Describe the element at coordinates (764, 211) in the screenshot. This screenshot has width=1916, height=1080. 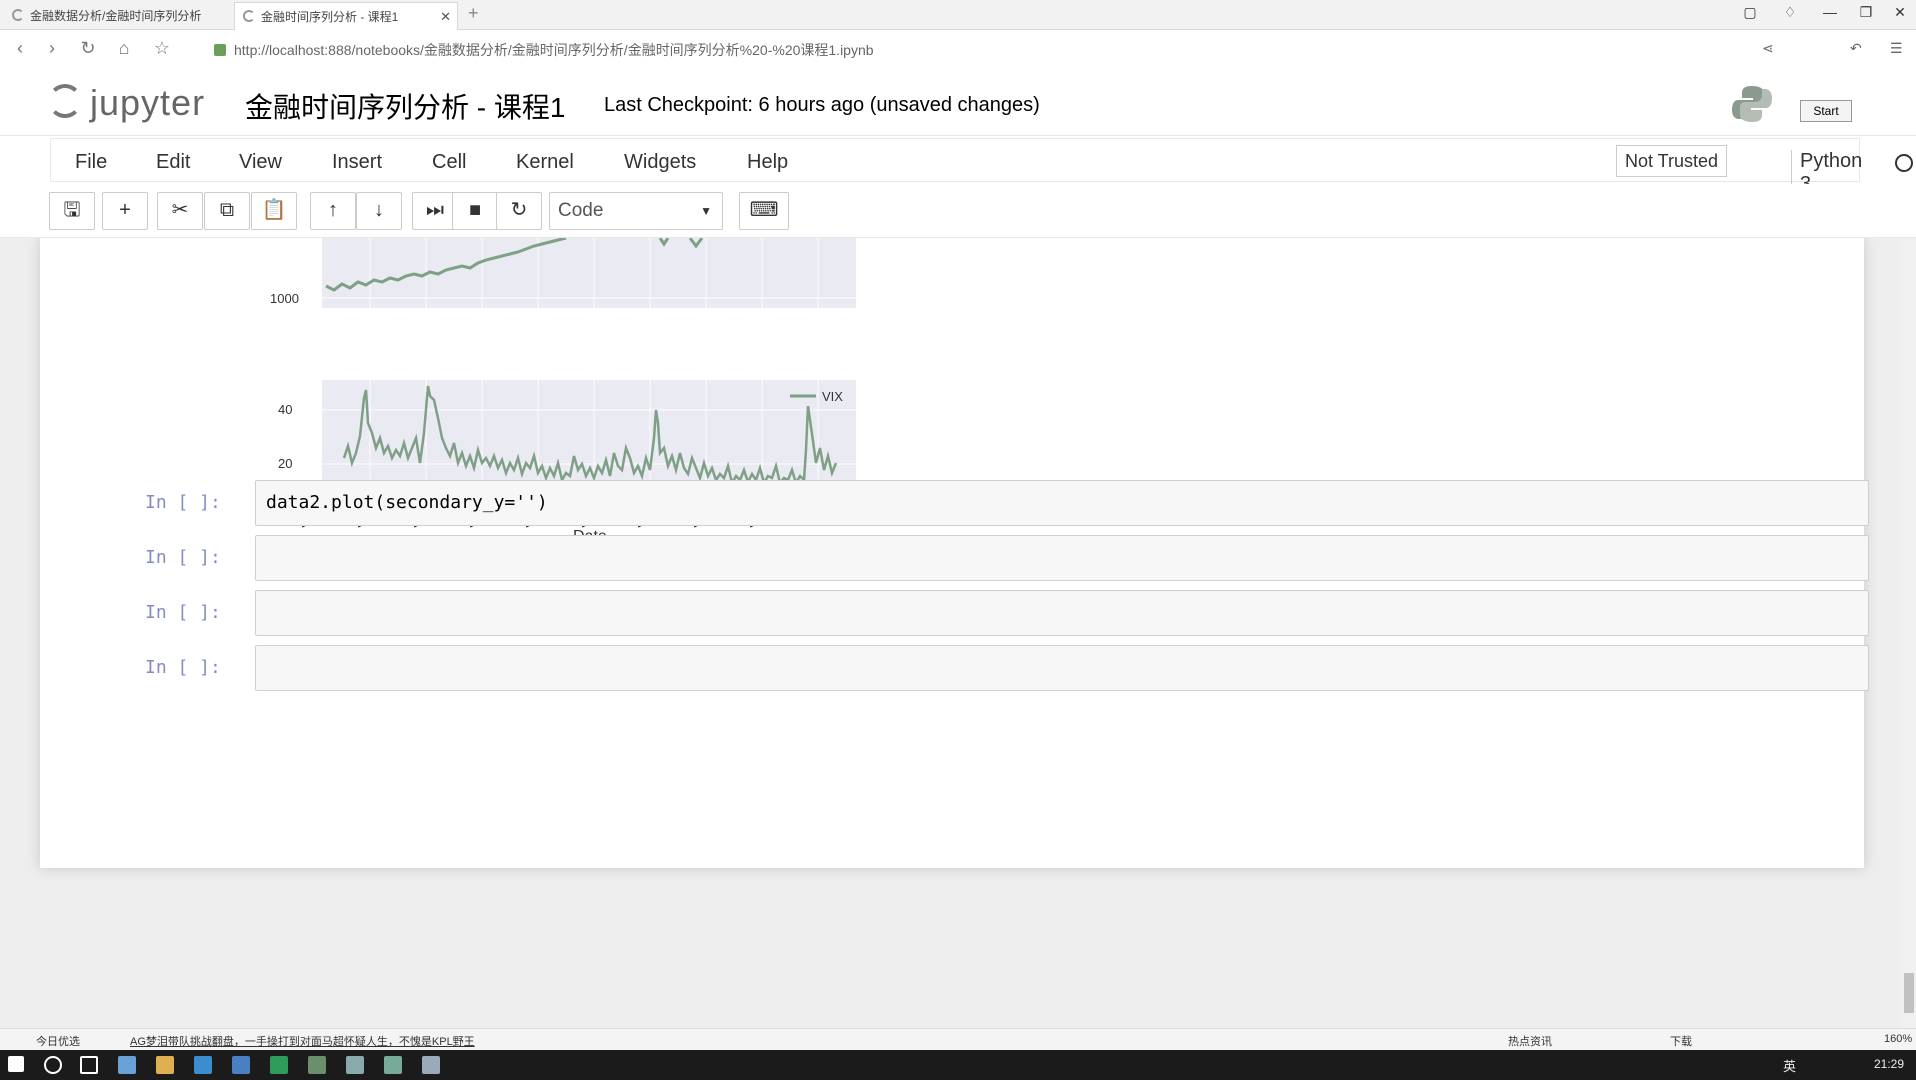
I see `keyboard-icon: ⌨` at that location.